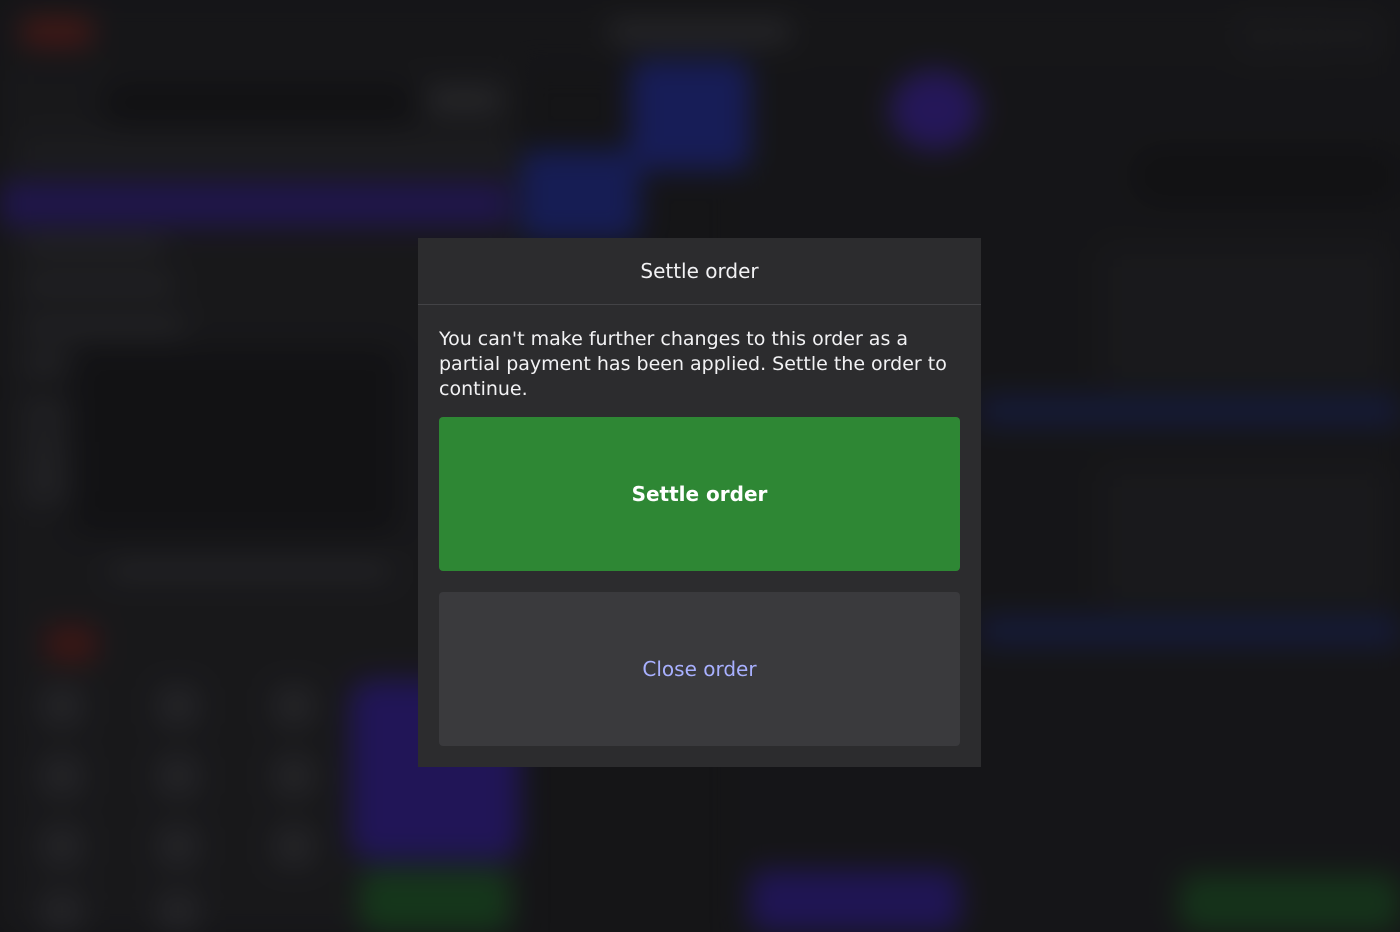 The height and width of the screenshot is (932, 1400). I want to click on dialog-title: Settle order, so click(699, 271).